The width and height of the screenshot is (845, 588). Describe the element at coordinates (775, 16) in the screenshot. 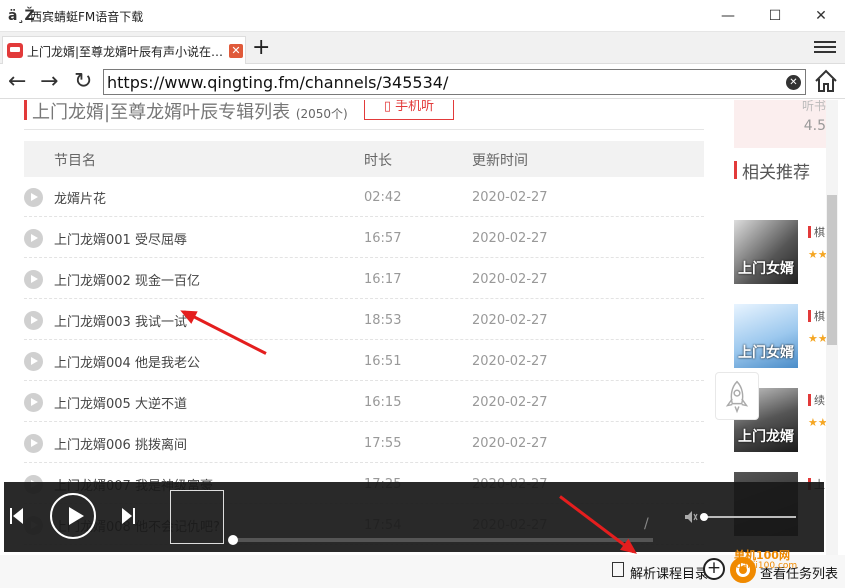

I see `maximize-button: ☐` at that location.